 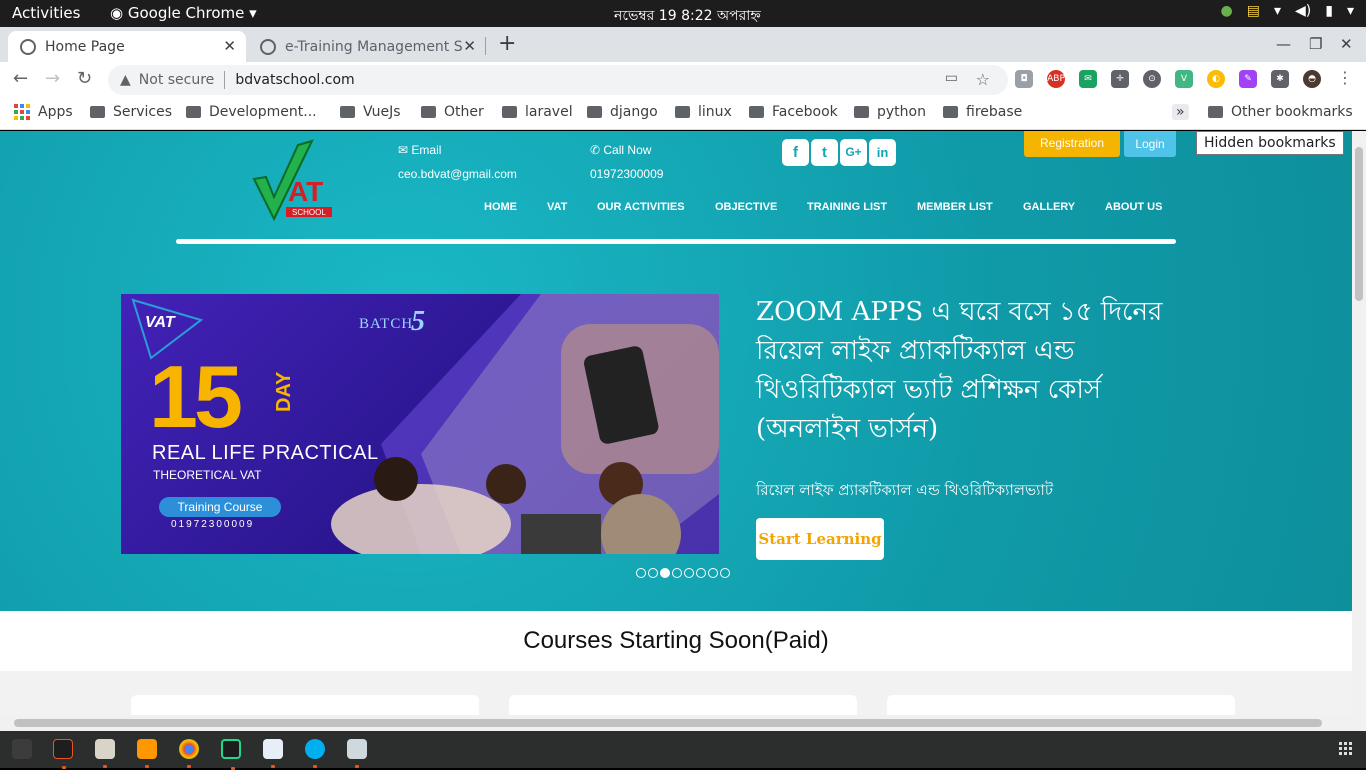 I want to click on battery-icon: ▮, so click(x=1329, y=11).